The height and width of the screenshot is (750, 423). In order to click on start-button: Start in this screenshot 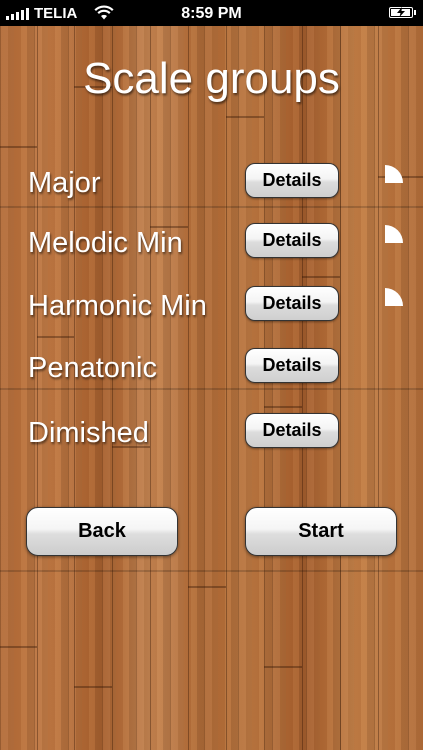, I will do `click(321, 531)`.